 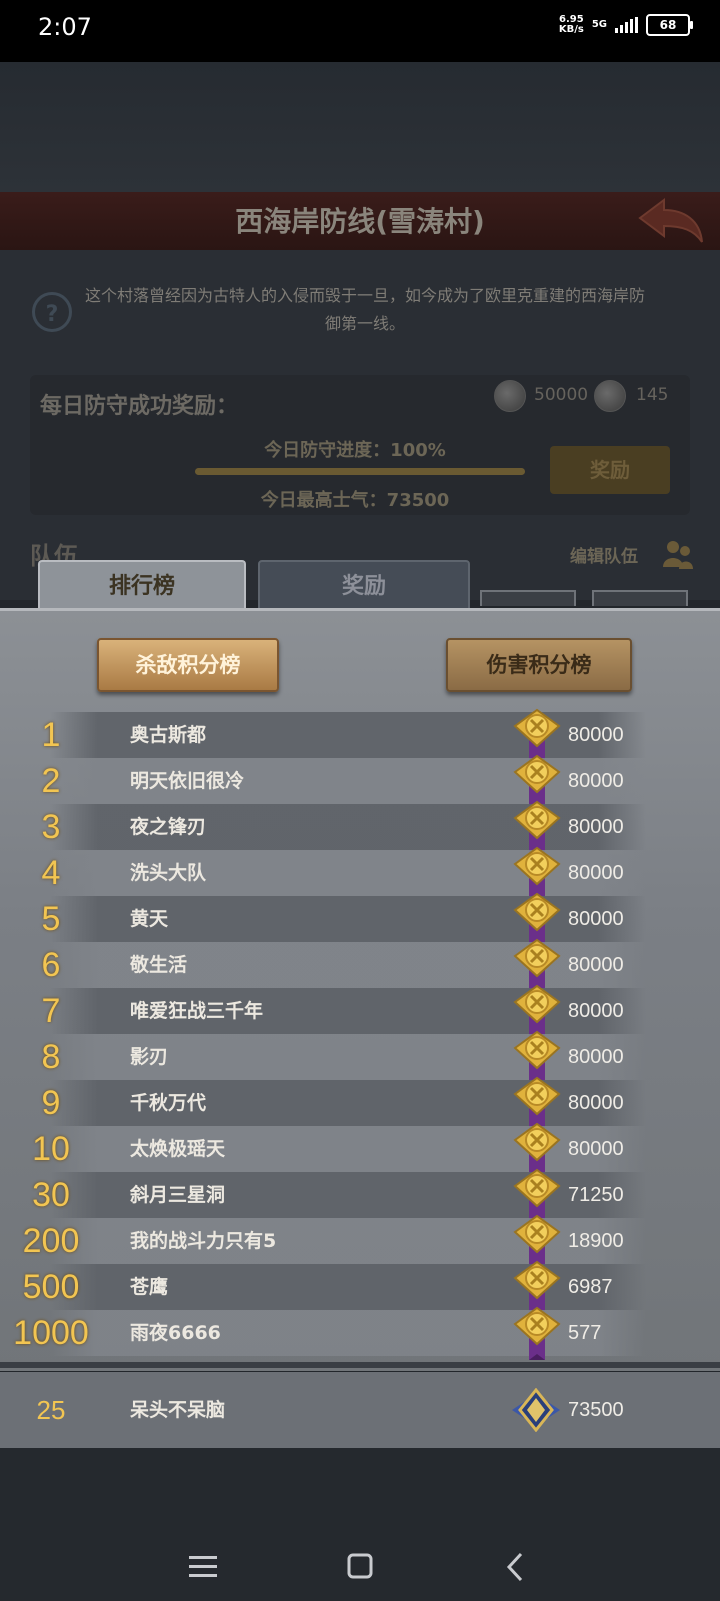 What do you see at coordinates (610, 396) in the screenshot?
I see `gem-icon` at bounding box center [610, 396].